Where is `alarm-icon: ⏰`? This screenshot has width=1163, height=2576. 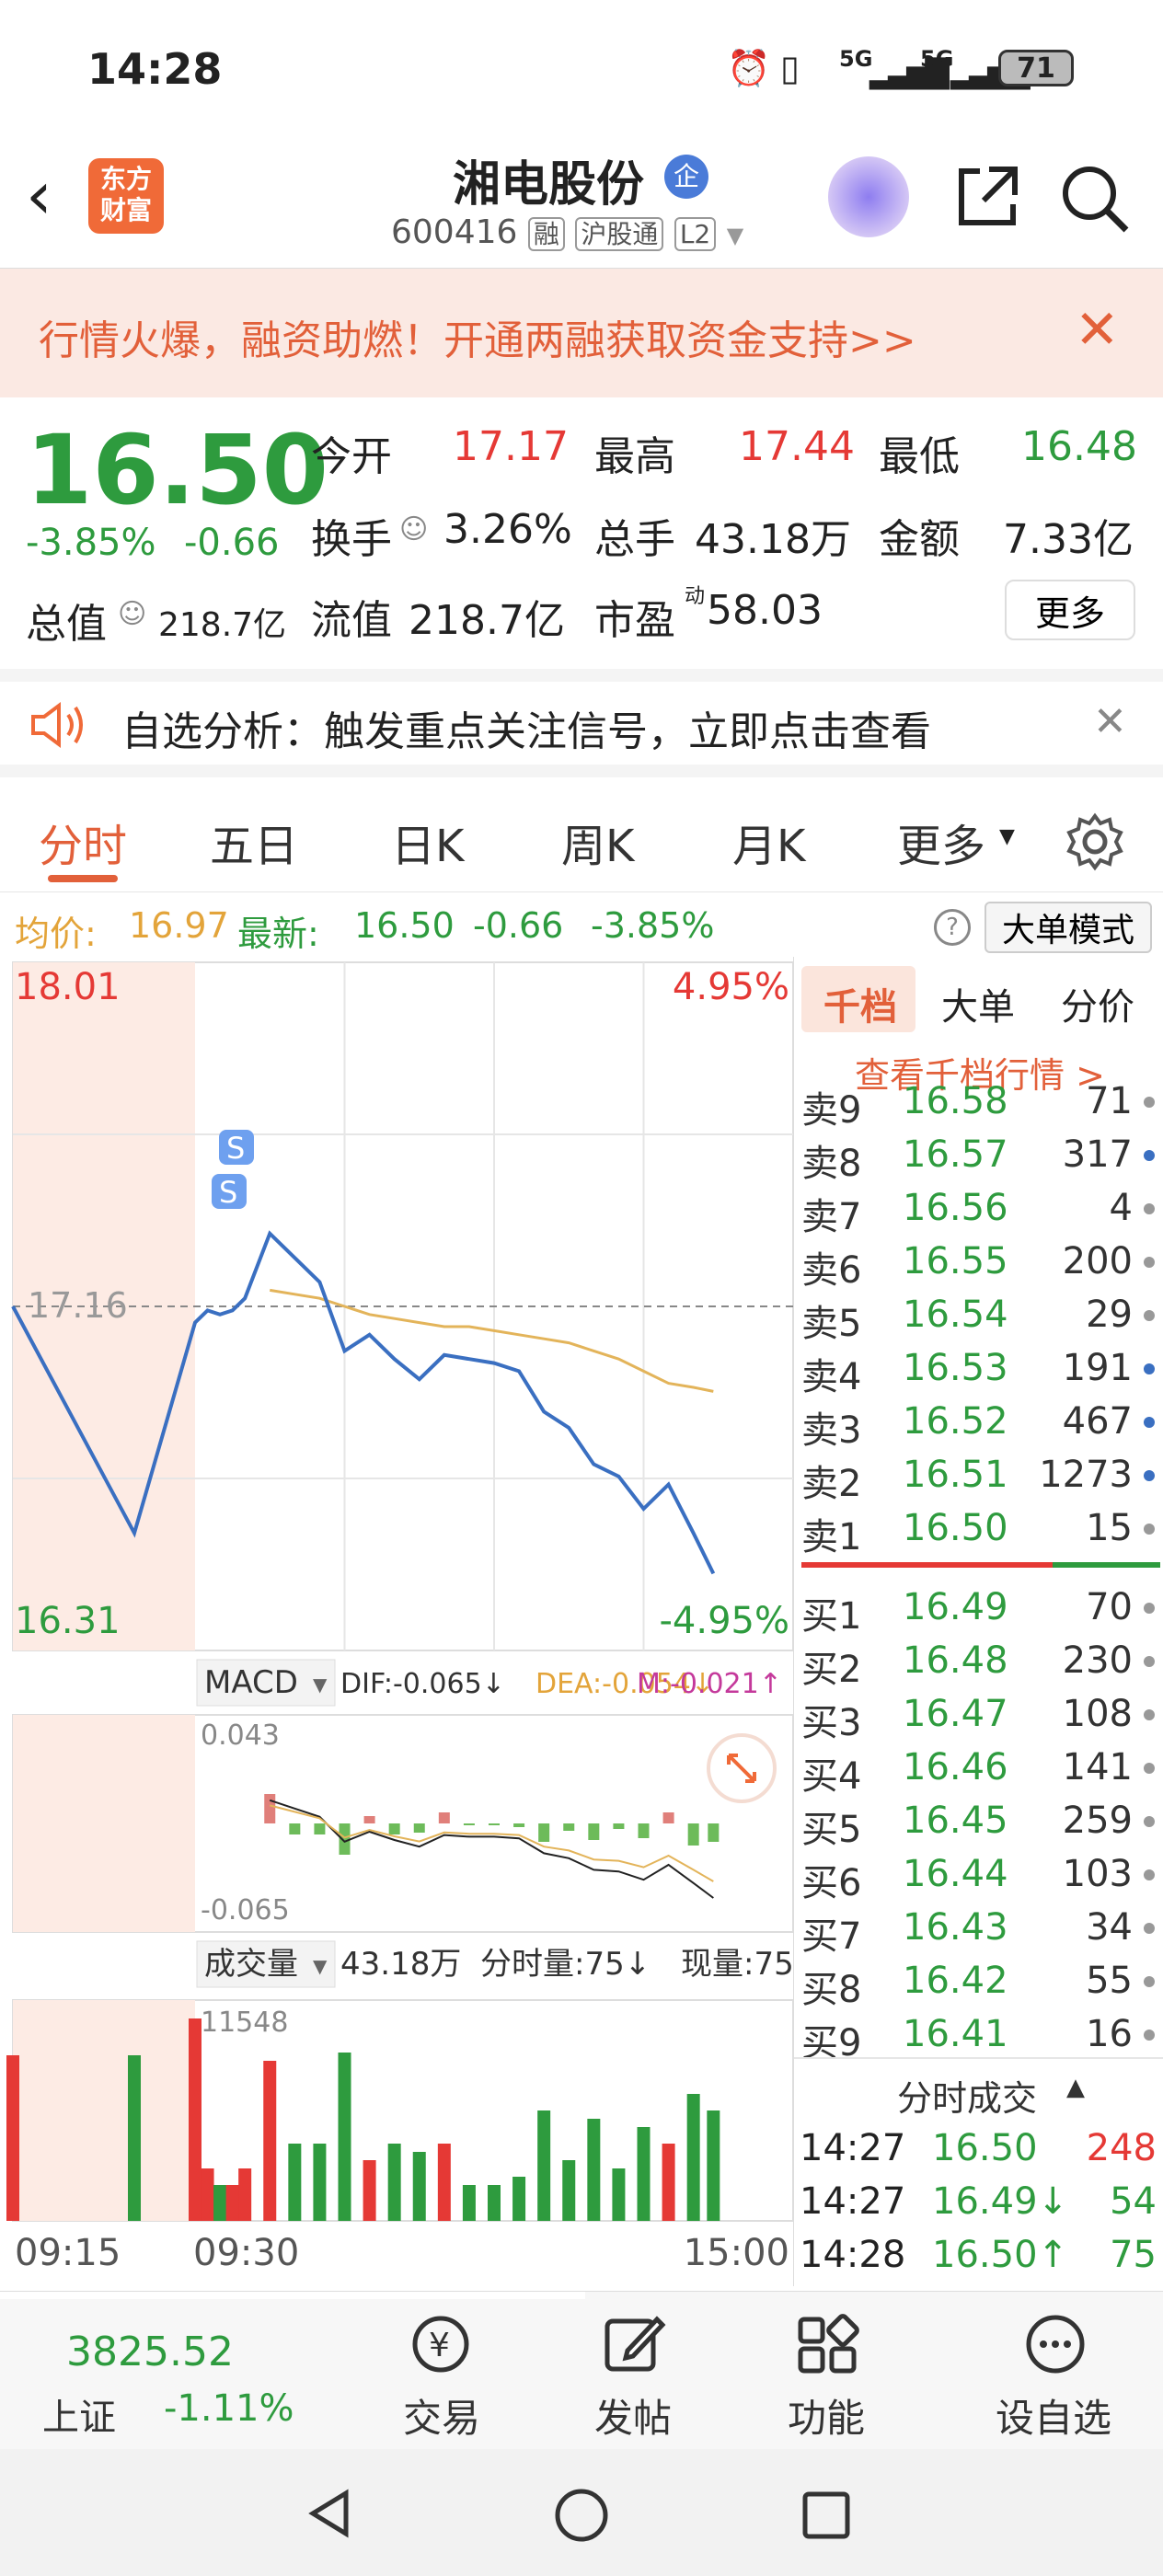
alarm-icon: ⏰ is located at coordinates (749, 68).